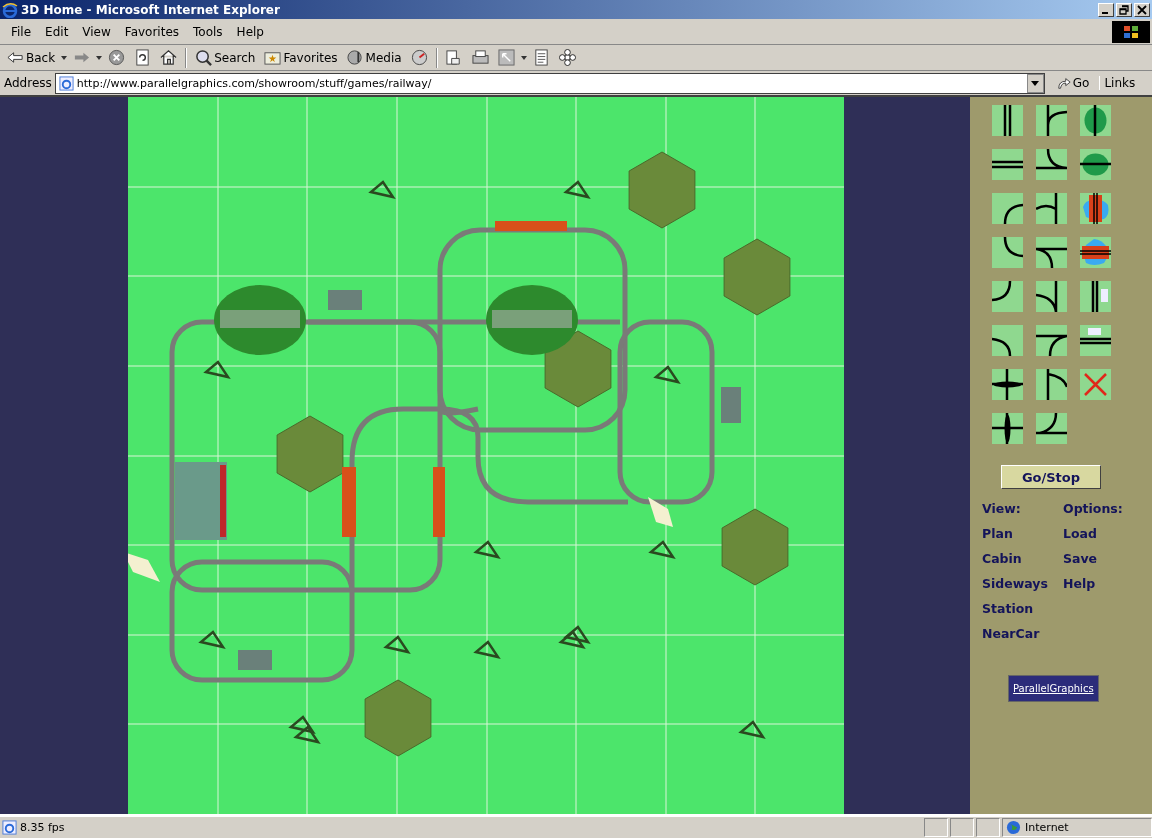 This screenshot has height=838, width=1152. Describe the element at coordinates (96, 31) in the screenshot. I see `menu-item: View` at that location.